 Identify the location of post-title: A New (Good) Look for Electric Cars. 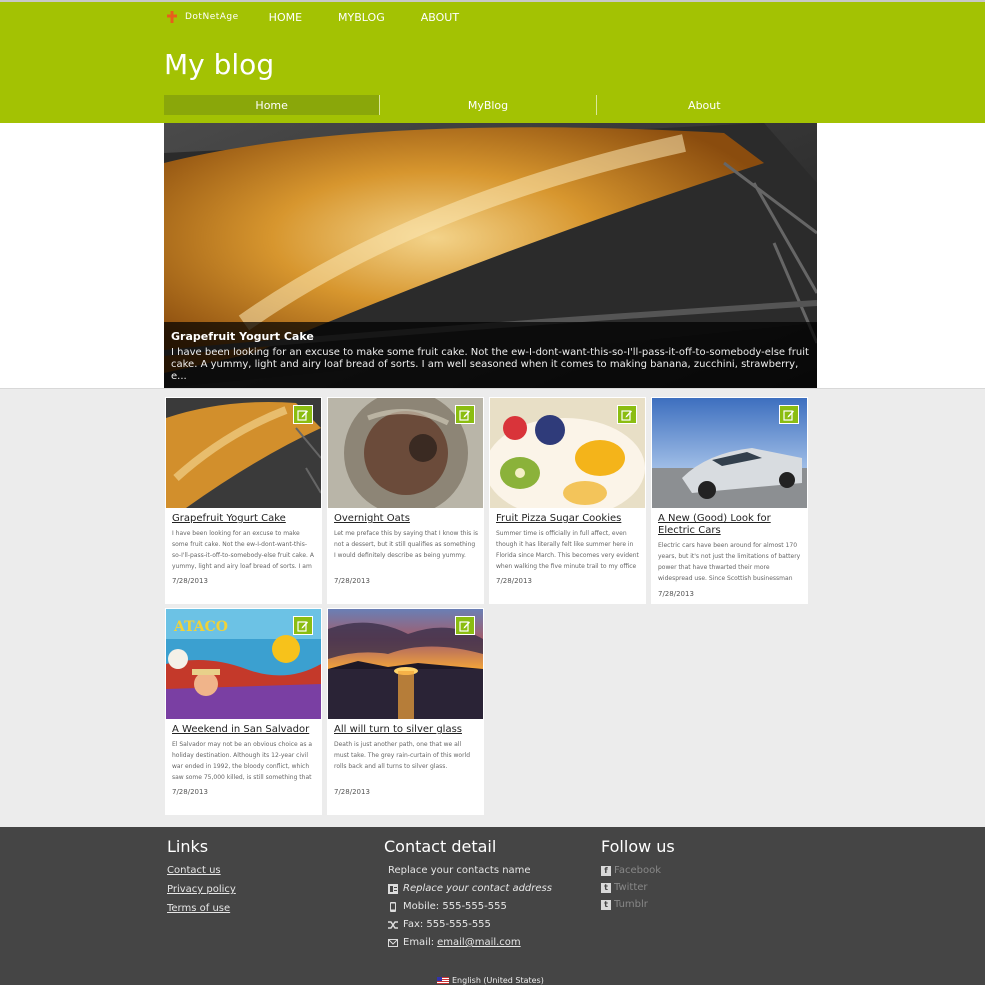
(730, 525).